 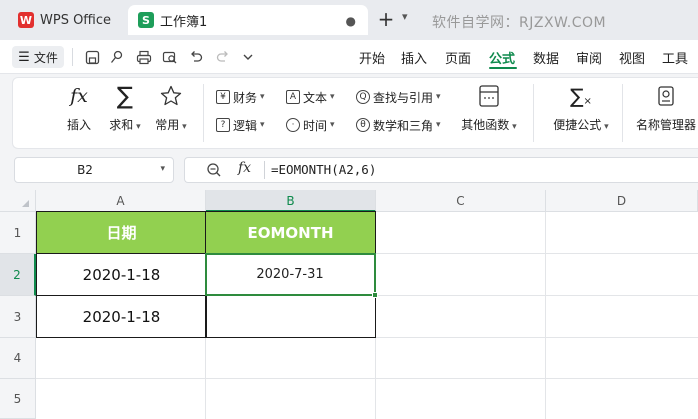 What do you see at coordinates (78, 125) in the screenshot?
I see `insert-function-label: 插入` at bounding box center [78, 125].